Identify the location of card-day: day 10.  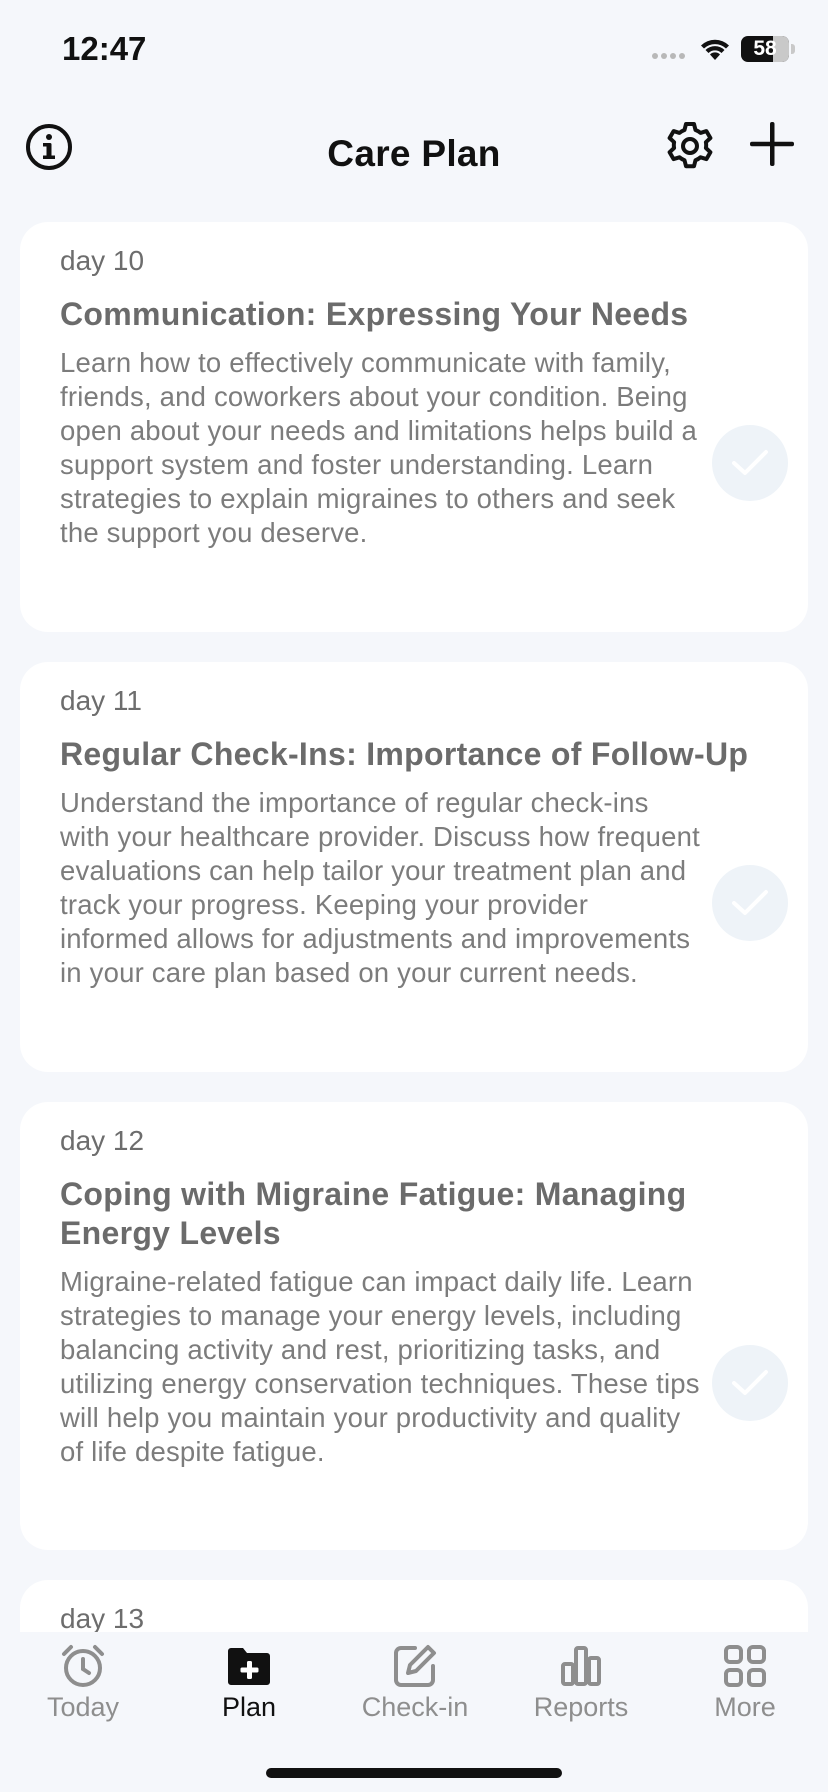
(102, 260).